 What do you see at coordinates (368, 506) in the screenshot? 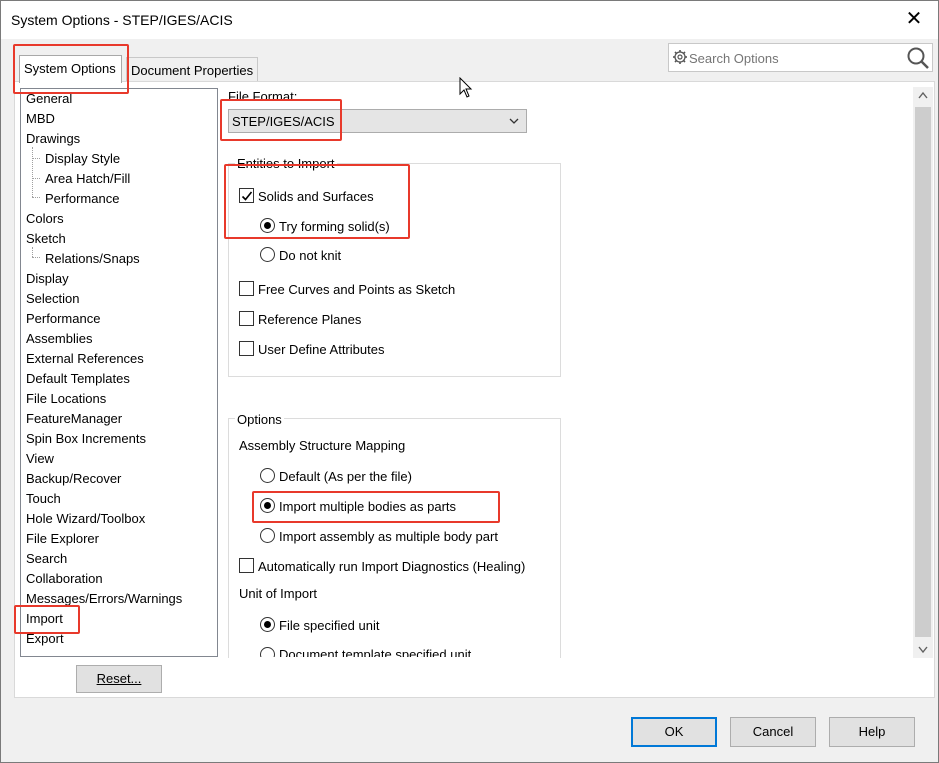
I see `import-multiple-bodies-label: Import multiple bodies as parts` at bounding box center [368, 506].